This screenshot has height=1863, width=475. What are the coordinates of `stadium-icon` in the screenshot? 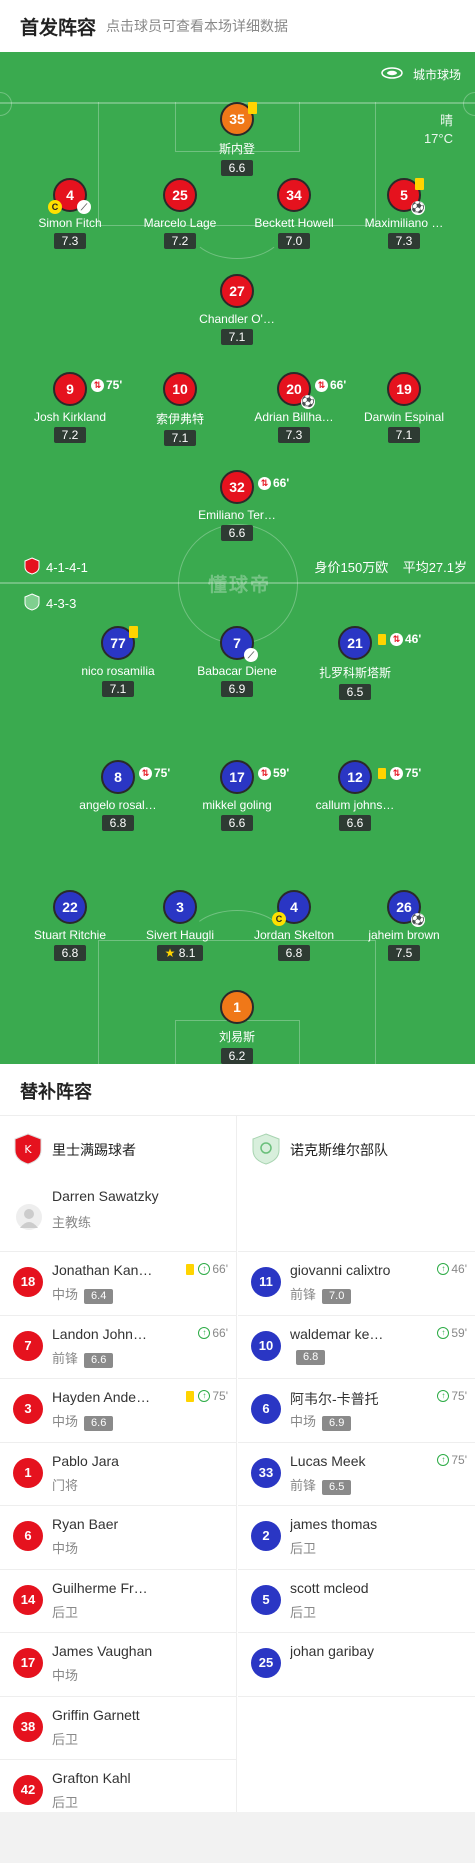 It's located at (392, 74).